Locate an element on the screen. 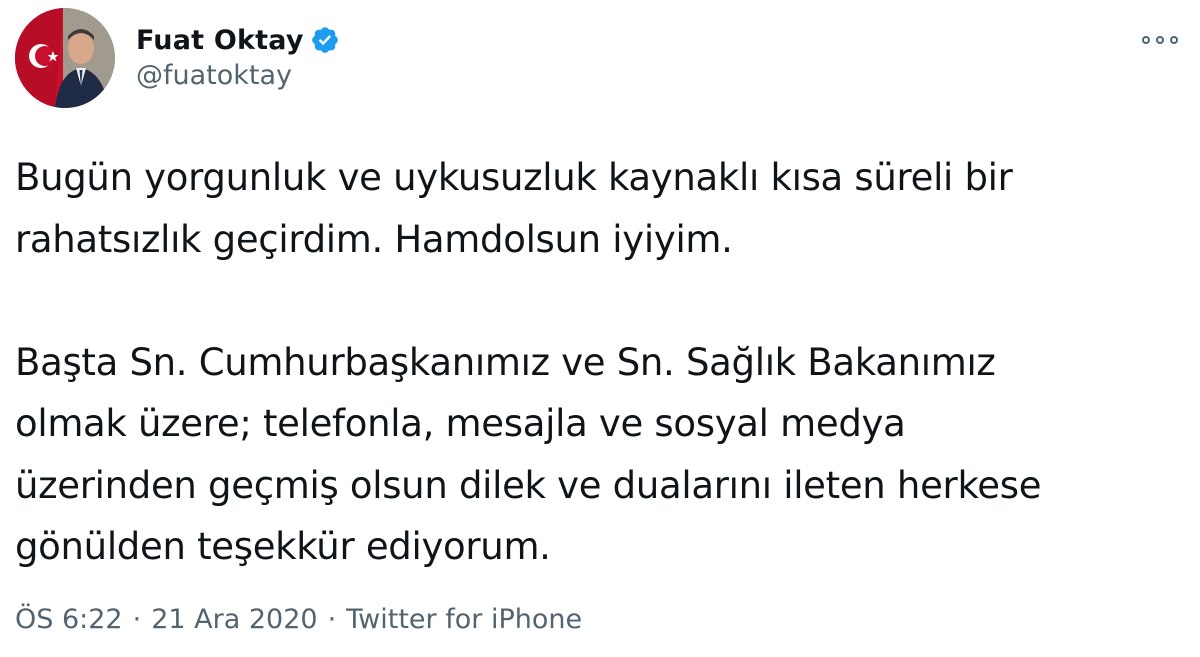 This screenshot has height=657, width=1200. tweet-line: rahatsızlık geçirdim. Hamdolsun iyiyim. is located at coordinates (374, 239).